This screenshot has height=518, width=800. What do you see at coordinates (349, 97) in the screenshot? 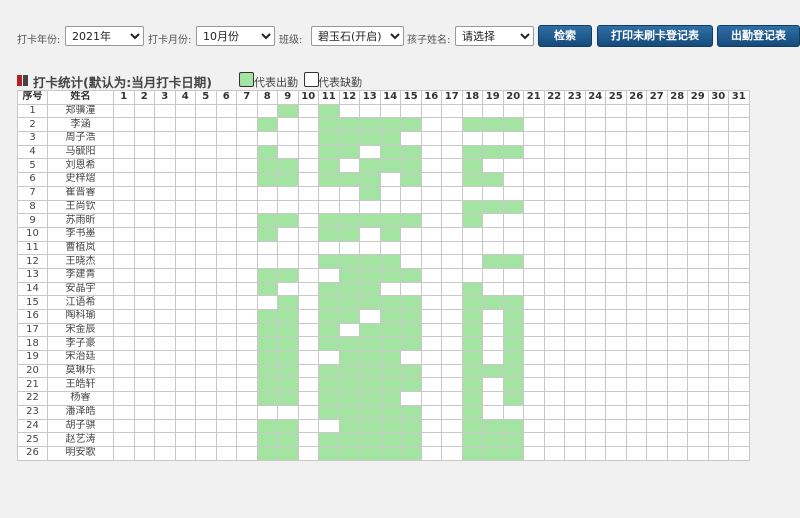
I see `column-header-day: 12` at bounding box center [349, 97].